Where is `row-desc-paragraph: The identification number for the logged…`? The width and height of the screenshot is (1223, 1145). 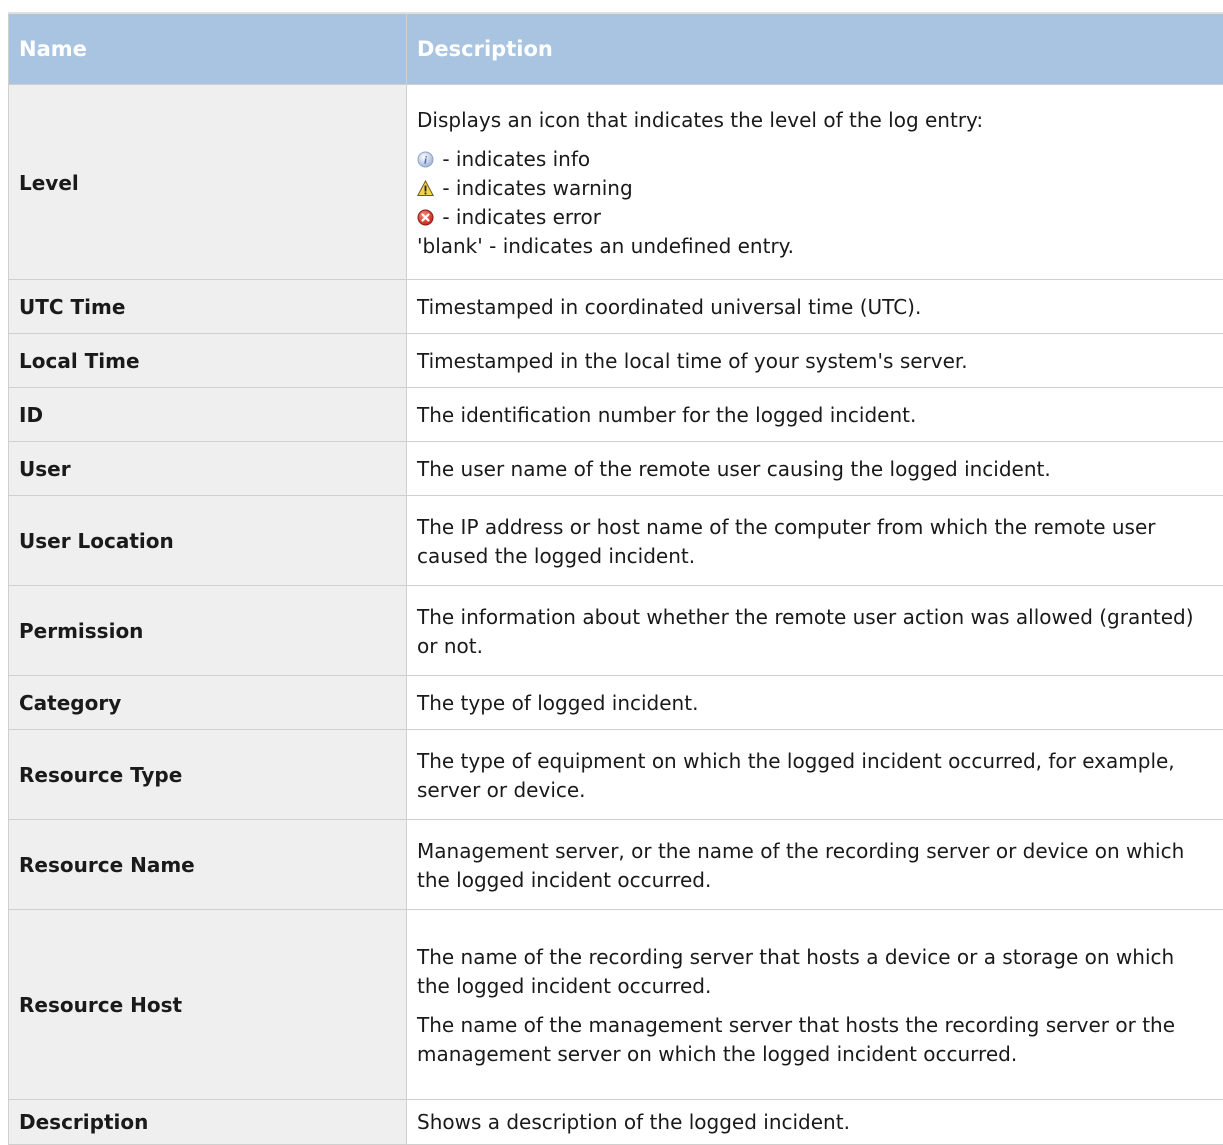 row-desc-paragraph: The identification number for the logged… is located at coordinates (815, 415).